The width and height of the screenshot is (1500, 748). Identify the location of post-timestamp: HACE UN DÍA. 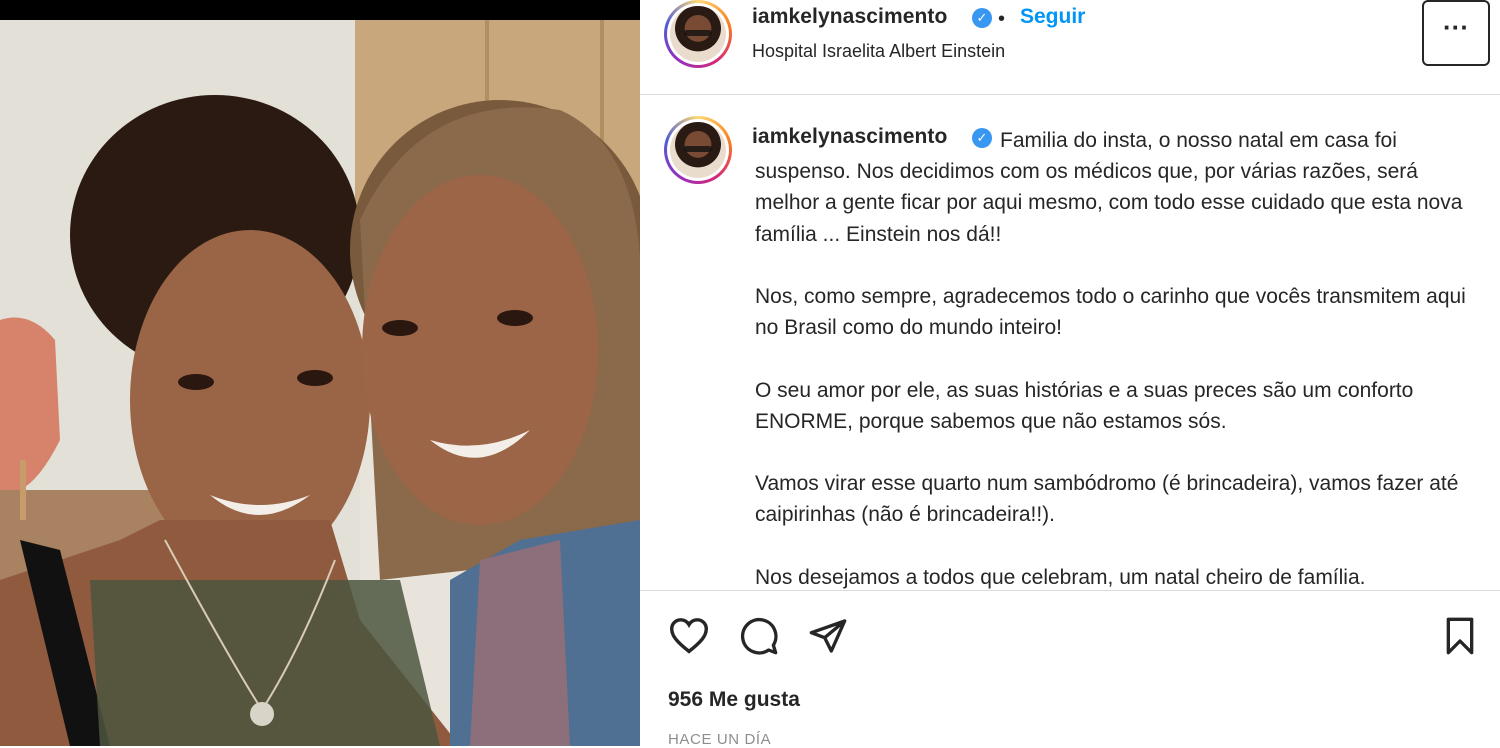
(719, 739).